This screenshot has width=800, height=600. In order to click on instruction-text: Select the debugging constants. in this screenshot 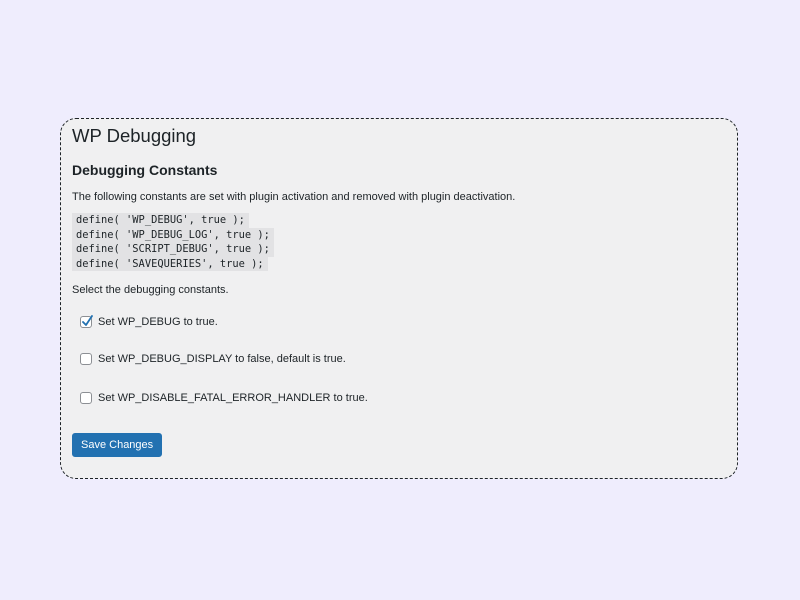, I will do `click(150, 290)`.